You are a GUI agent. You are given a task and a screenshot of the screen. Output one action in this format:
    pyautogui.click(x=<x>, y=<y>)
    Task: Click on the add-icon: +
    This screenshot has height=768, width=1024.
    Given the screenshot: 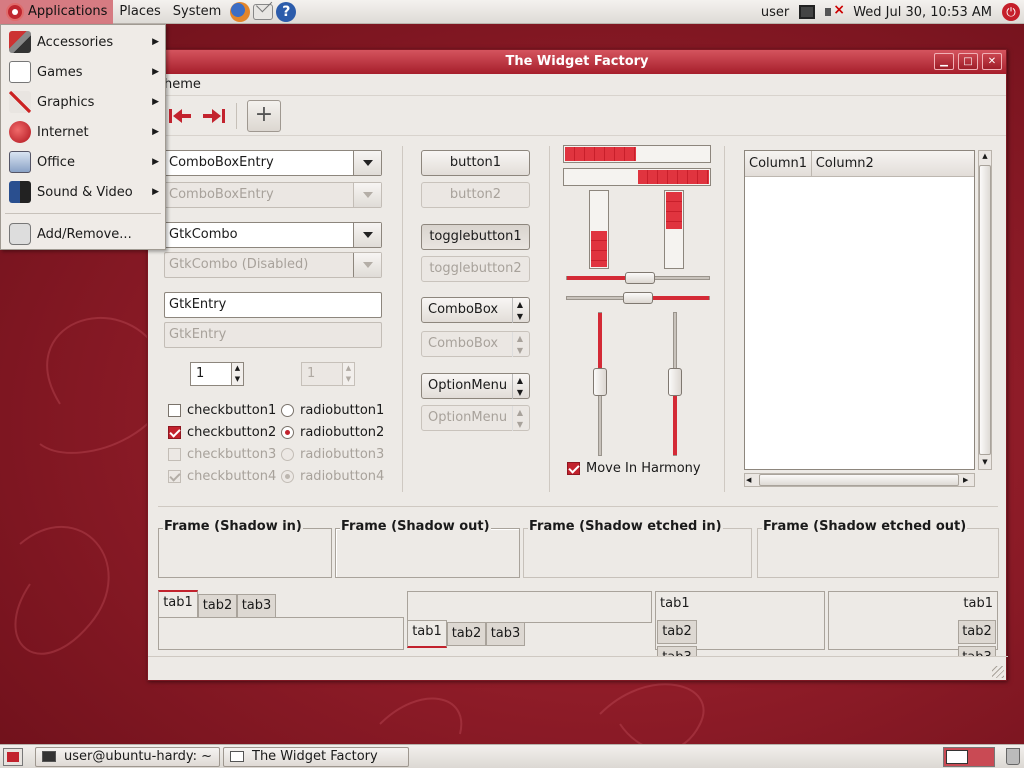 What is the action you would take?
    pyautogui.click(x=264, y=115)
    